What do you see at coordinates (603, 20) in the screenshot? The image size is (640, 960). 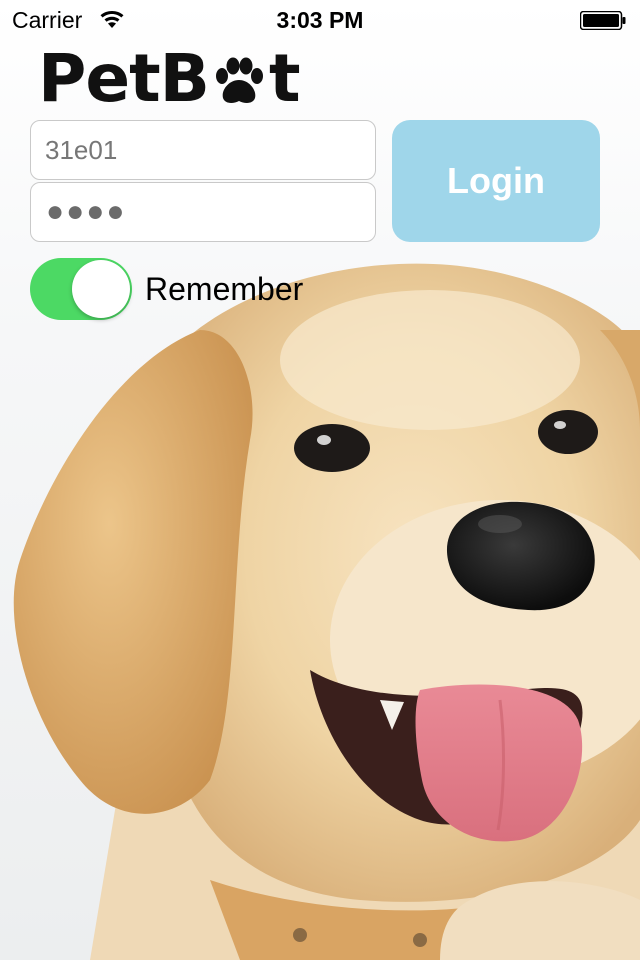 I see `battery-icon` at bounding box center [603, 20].